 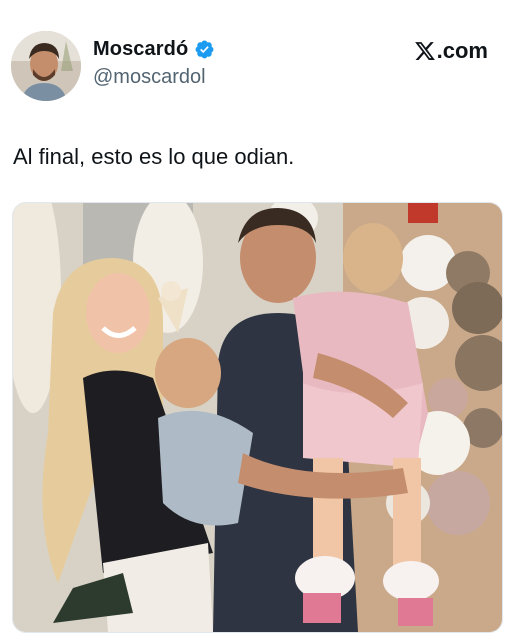 What do you see at coordinates (462, 50) in the screenshot?
I see `site-label-text: .com` at bounding box center [462, 50].